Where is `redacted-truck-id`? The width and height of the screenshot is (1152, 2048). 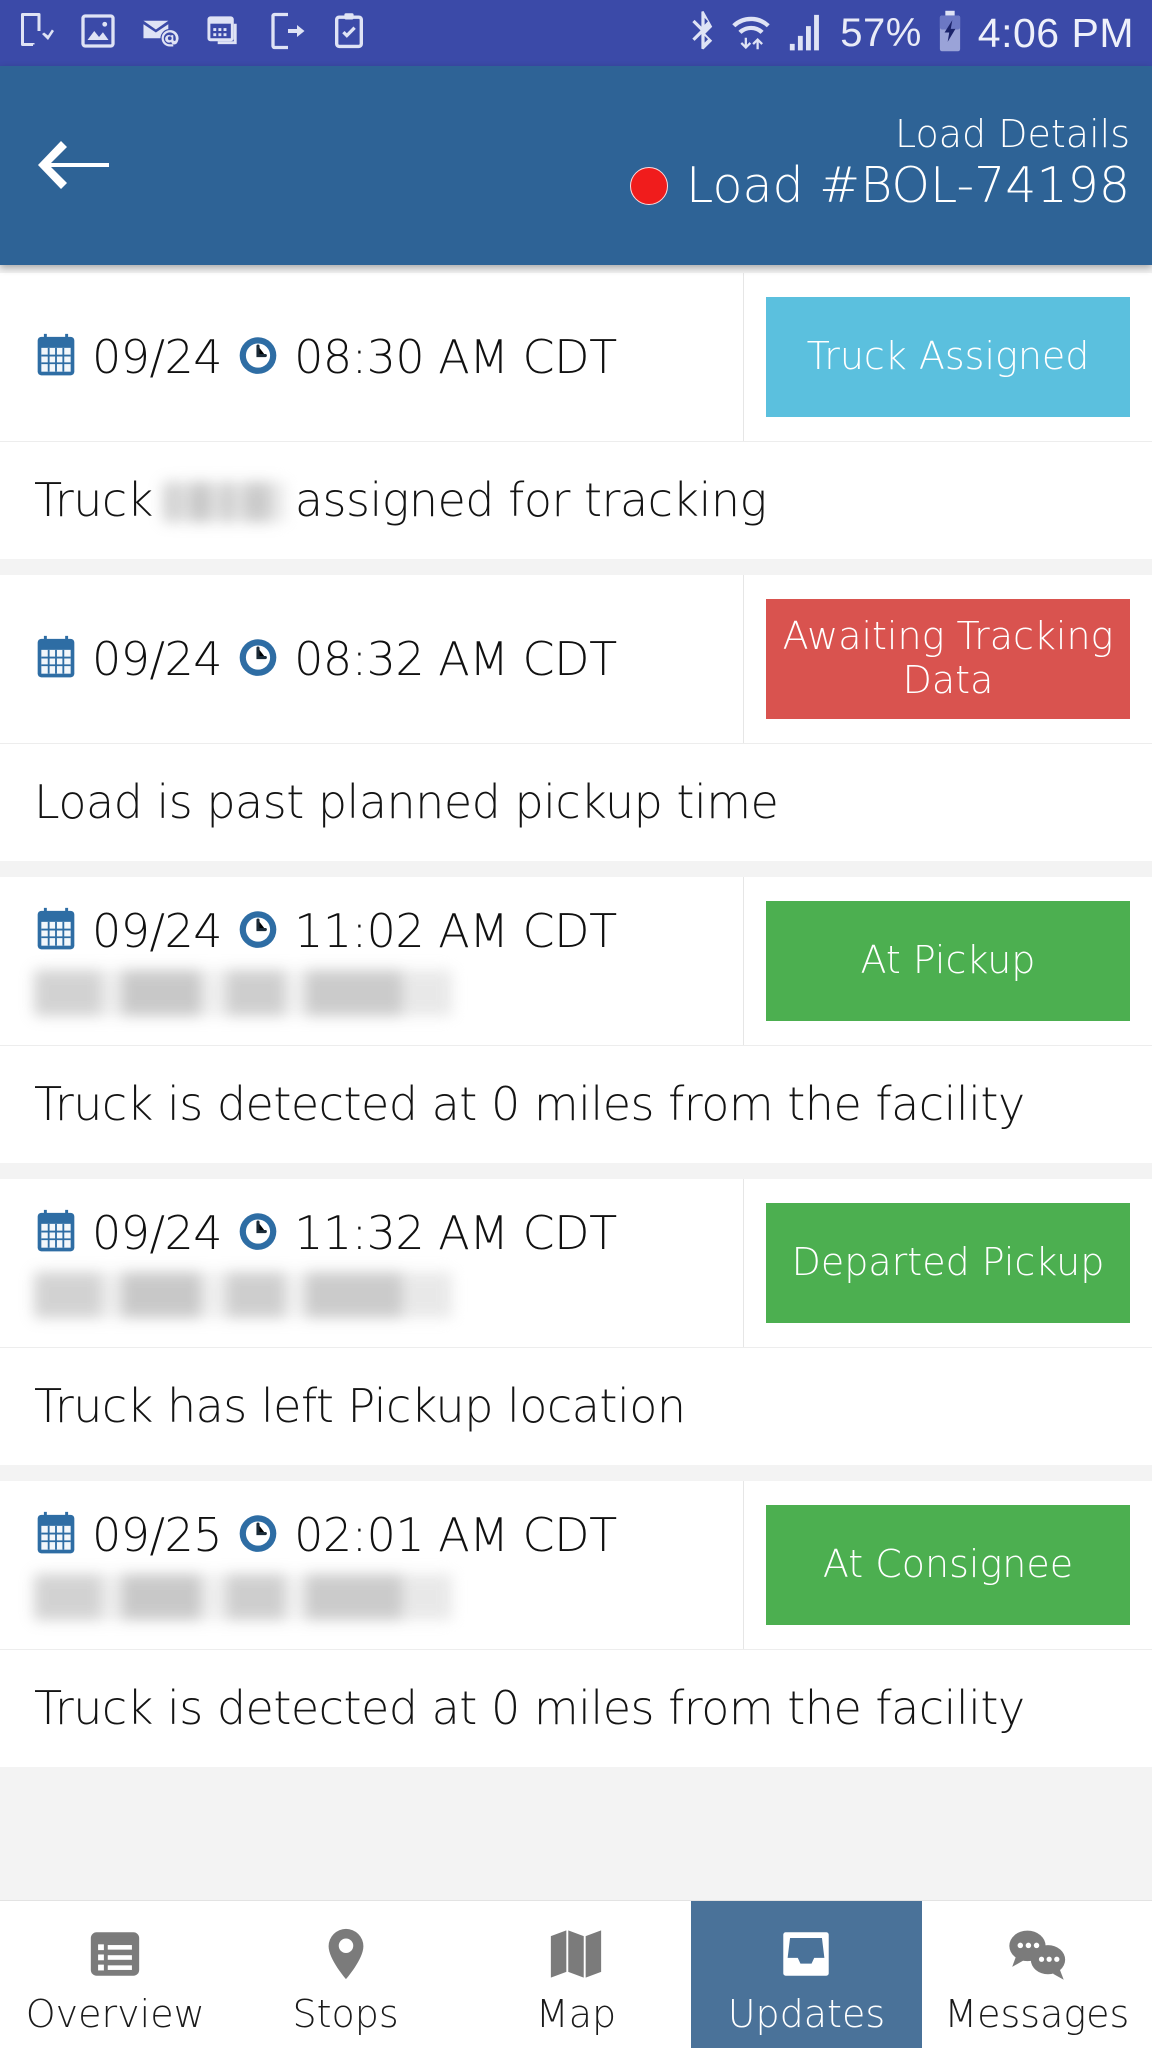
redacted-truck-id is located at coordinates (223, 502).